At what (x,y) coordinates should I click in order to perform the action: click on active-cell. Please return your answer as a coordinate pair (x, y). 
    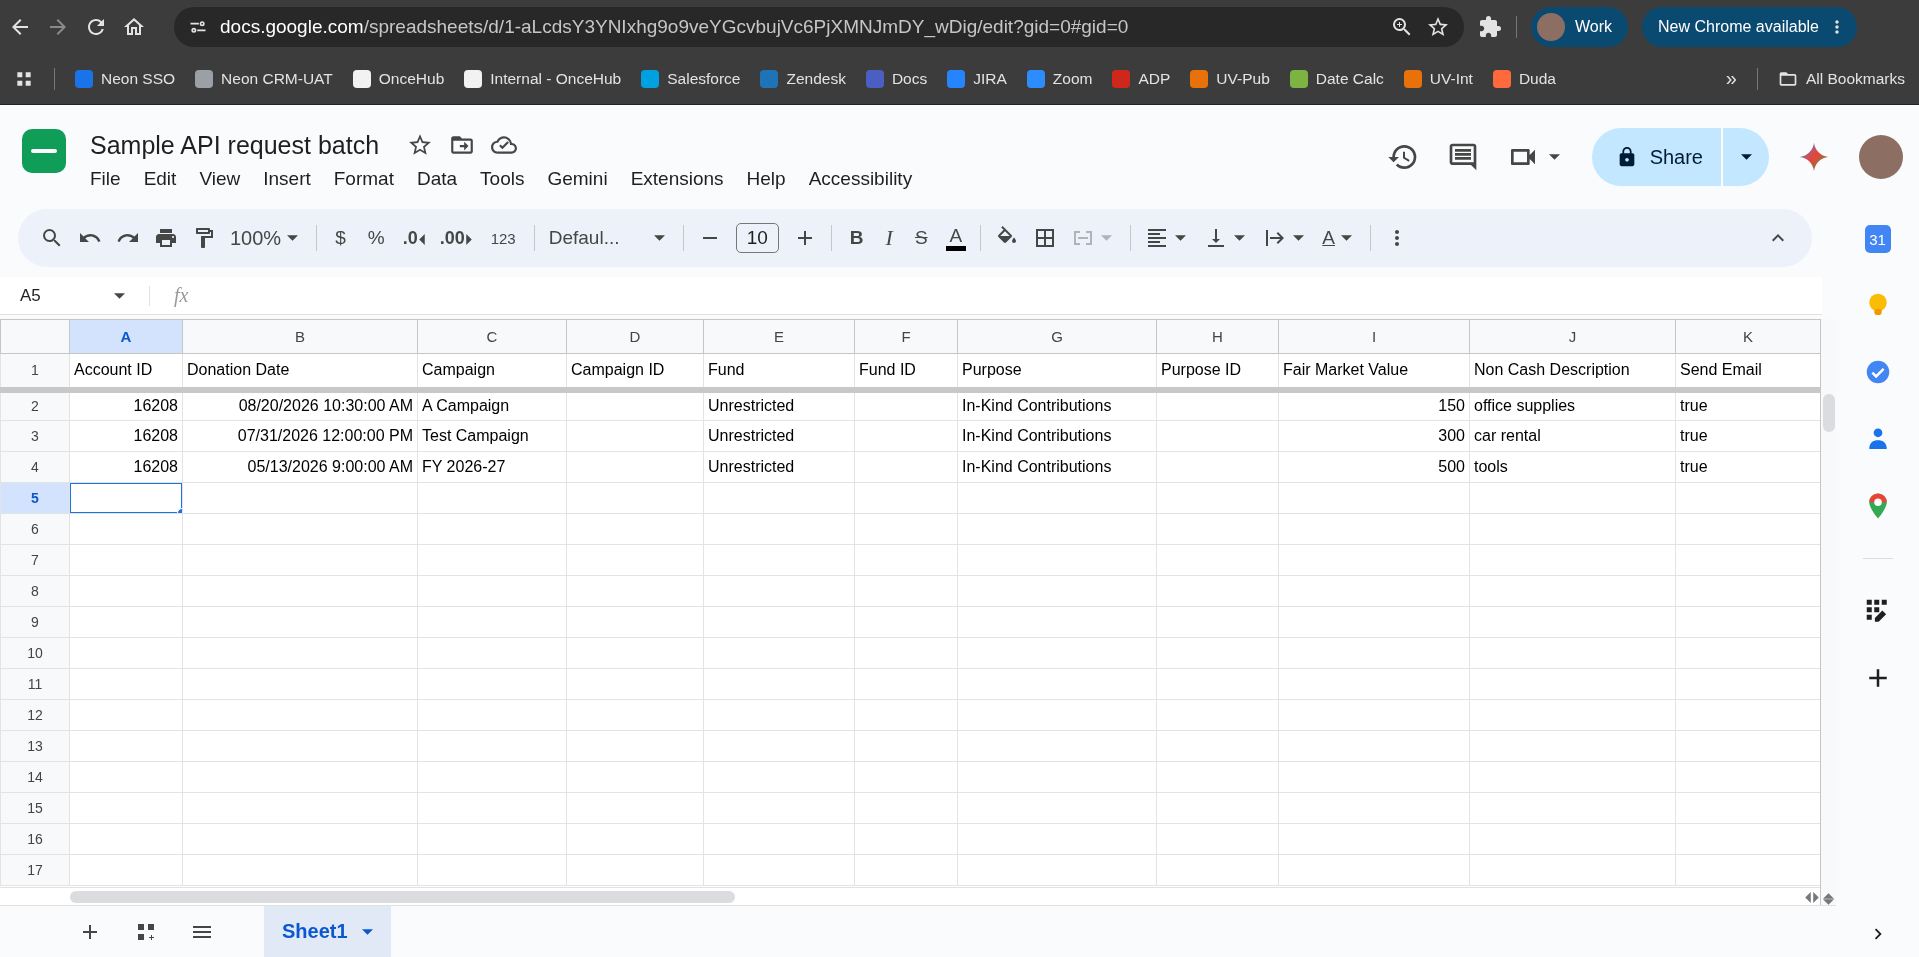
    Looking at the image, I should click on (126, 498).